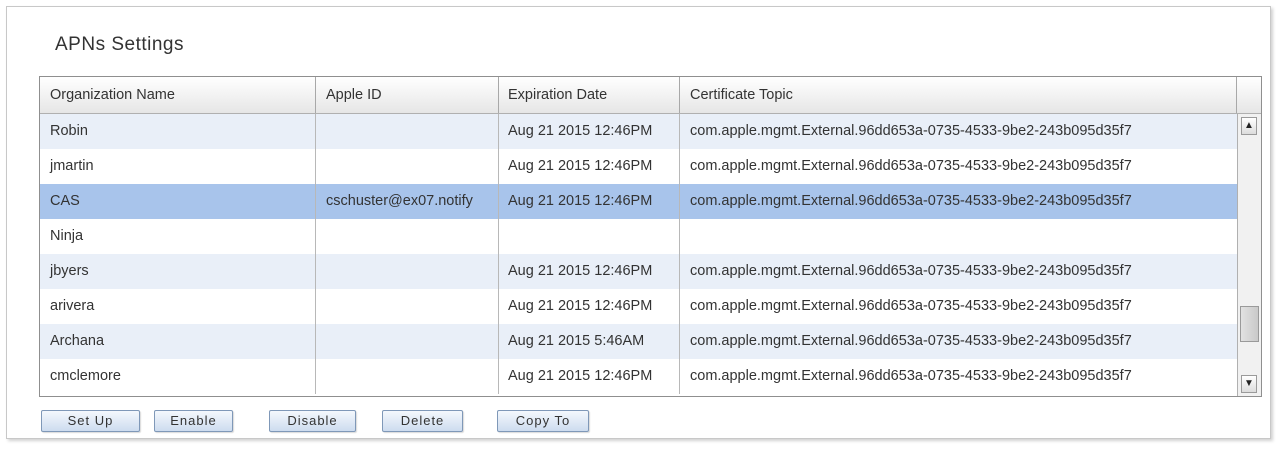  I want to click on cell-organization-name: CAS, so click(178, 201).